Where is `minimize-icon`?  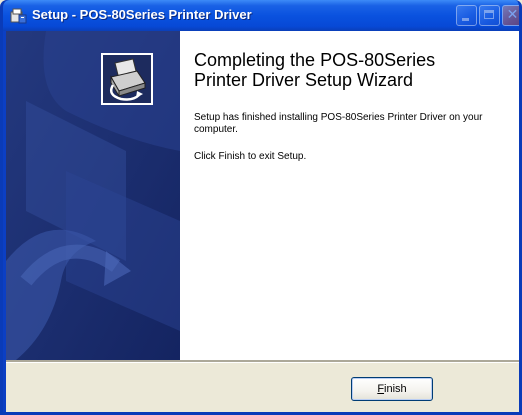
minimize-icon is located at coordinates (465, 19).